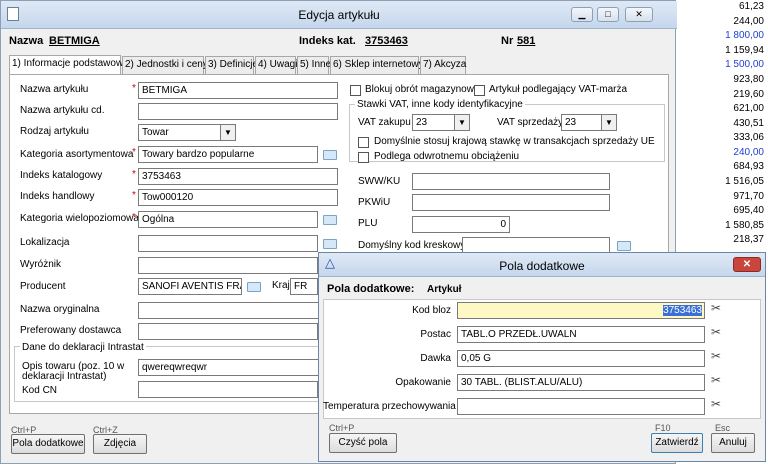  I want to click on article-header: Nazwa BETMIGA Indeks kat. 3753463 Nr 581, so click(339, 43).